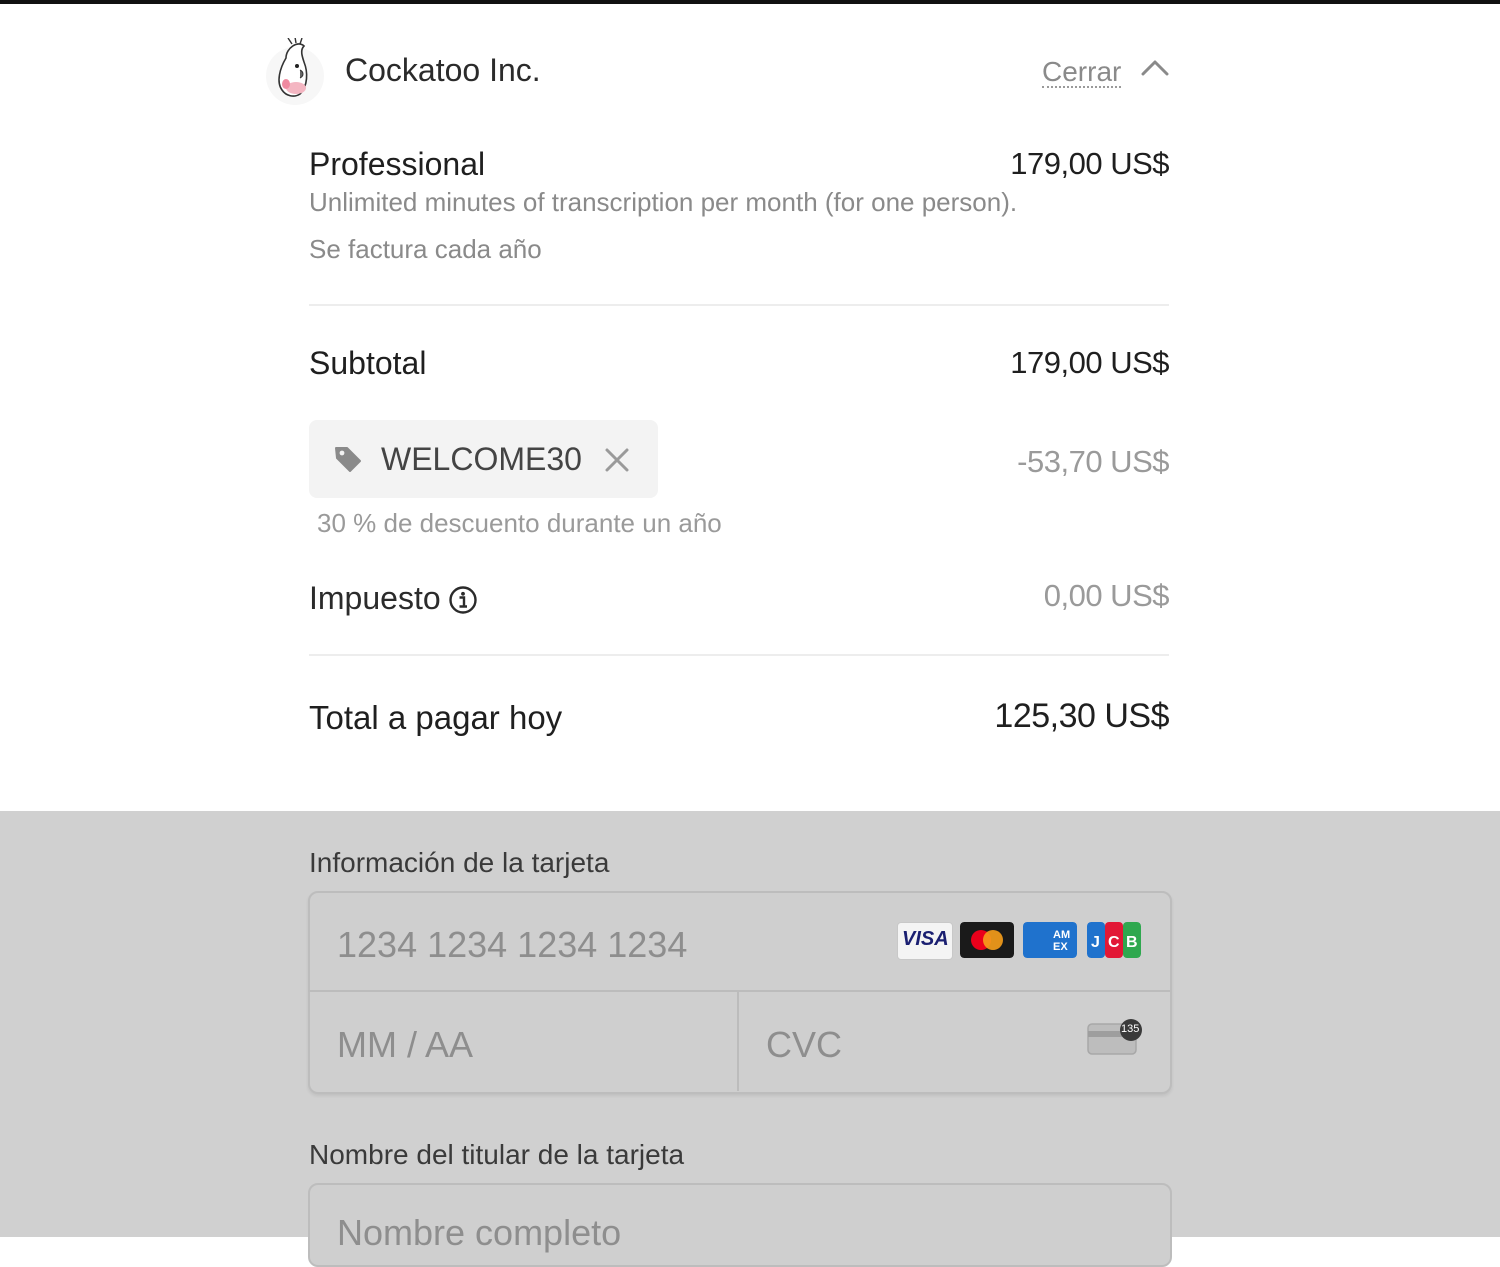  Describe the element at coordinates (443, 70) in the screenshot. I see `merchant-name: Cockatoo Inc.` at that location.